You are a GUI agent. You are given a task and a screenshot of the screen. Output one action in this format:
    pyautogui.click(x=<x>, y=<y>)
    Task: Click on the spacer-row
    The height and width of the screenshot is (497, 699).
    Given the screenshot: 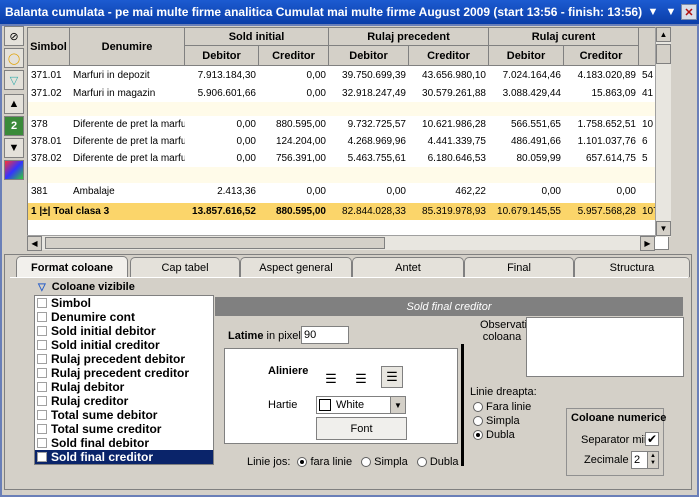 What is the action you would take?
    pyautogui.click(x=348, y=175)
    